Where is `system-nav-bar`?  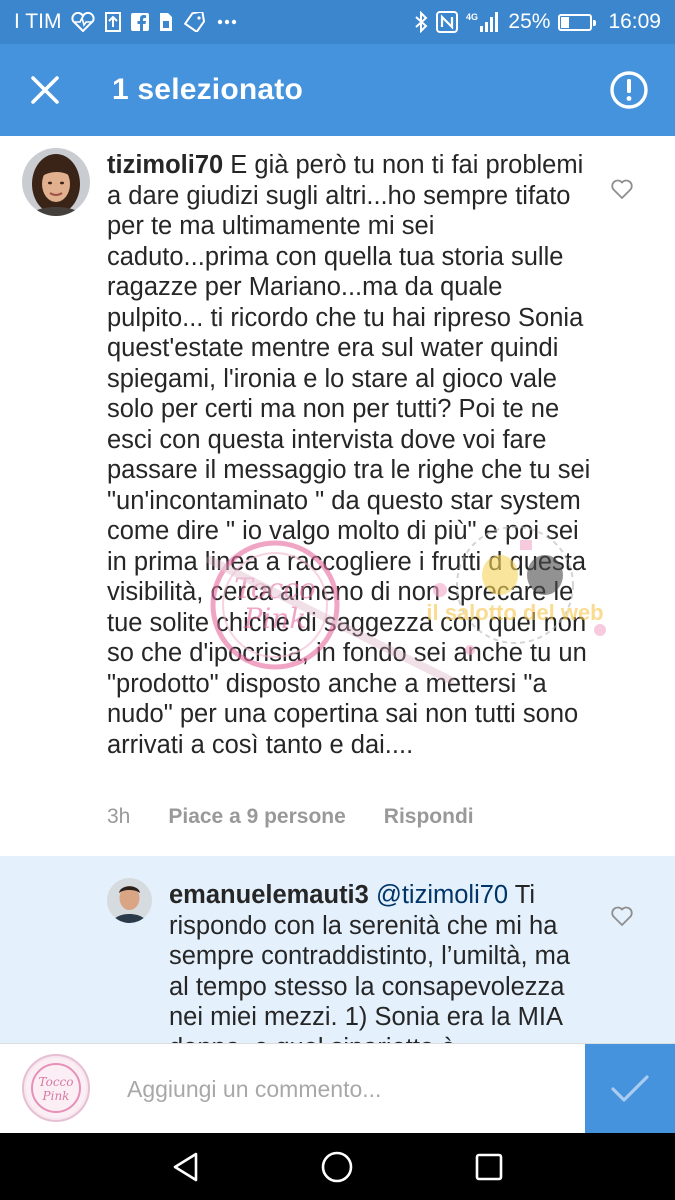 system-nav-bar is located at coordinates (337, 1166).